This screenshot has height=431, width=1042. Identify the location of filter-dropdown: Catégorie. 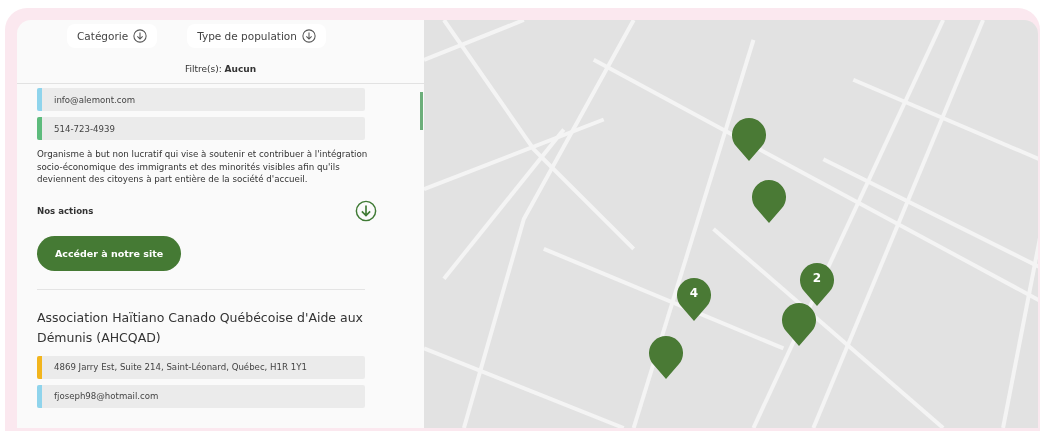
(112, 36).